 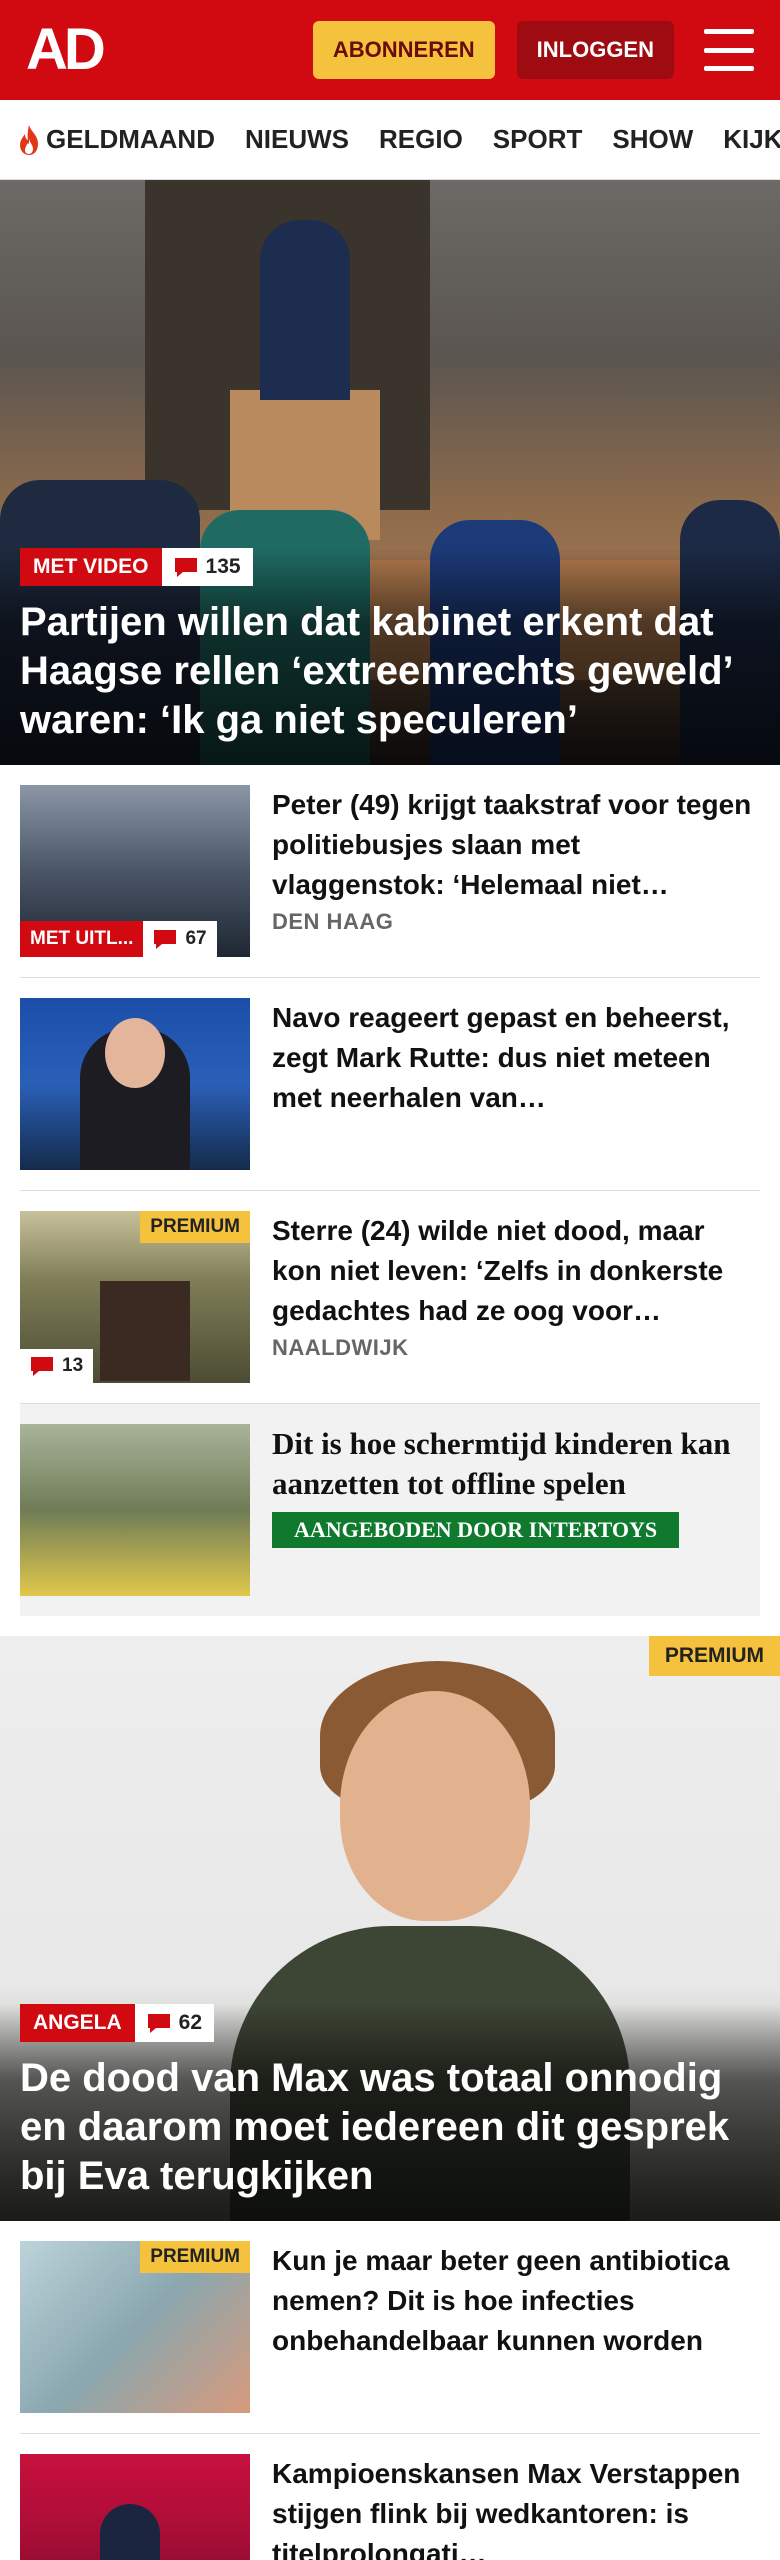 What do you see at coordinates (66, 50) in the screenshot?
I see `ad-logo: AD` at bounding box center [66, 50].